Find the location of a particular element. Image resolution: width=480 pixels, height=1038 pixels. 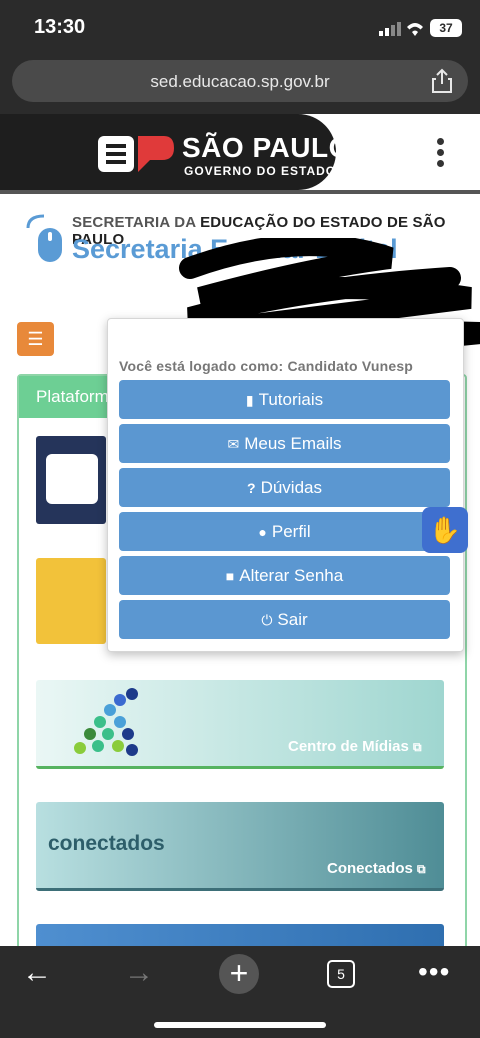

tutoriais-label: Tutoriais is located at coordinates (291, 399).